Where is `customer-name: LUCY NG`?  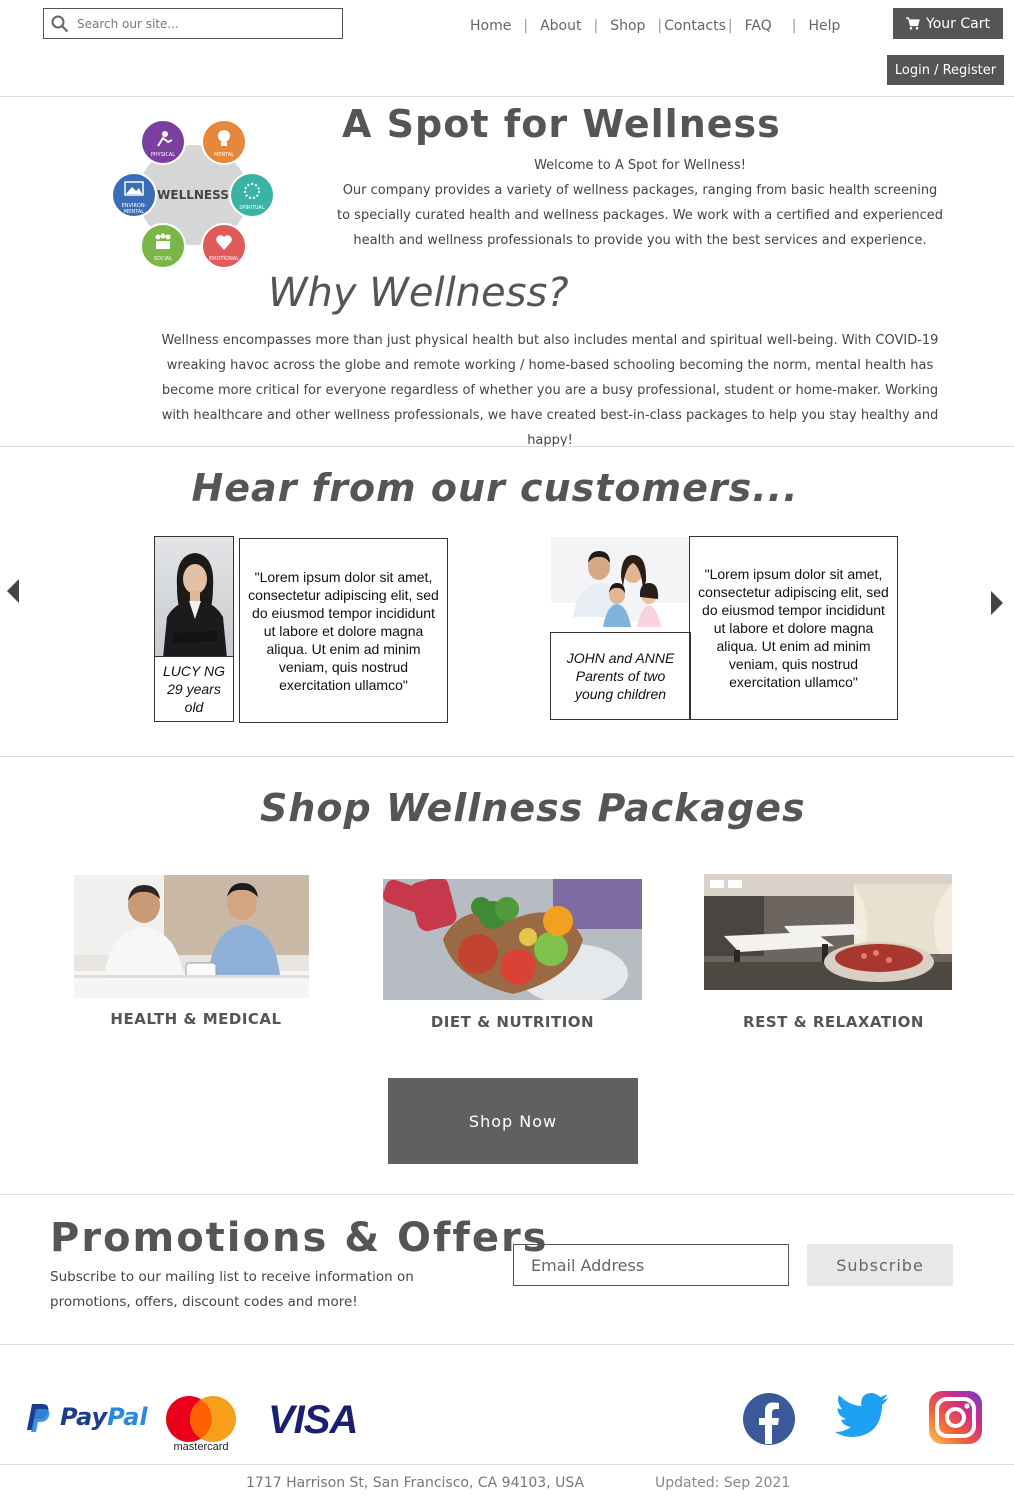 customer-name: LUCY NG is located at coordinates (194, 671).